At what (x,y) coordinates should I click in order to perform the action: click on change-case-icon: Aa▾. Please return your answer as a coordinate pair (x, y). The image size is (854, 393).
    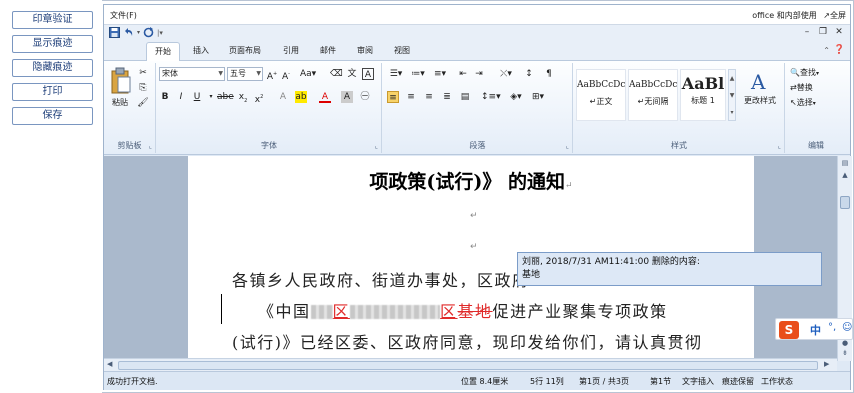
    Looking at the image, I should click on (308, 74).